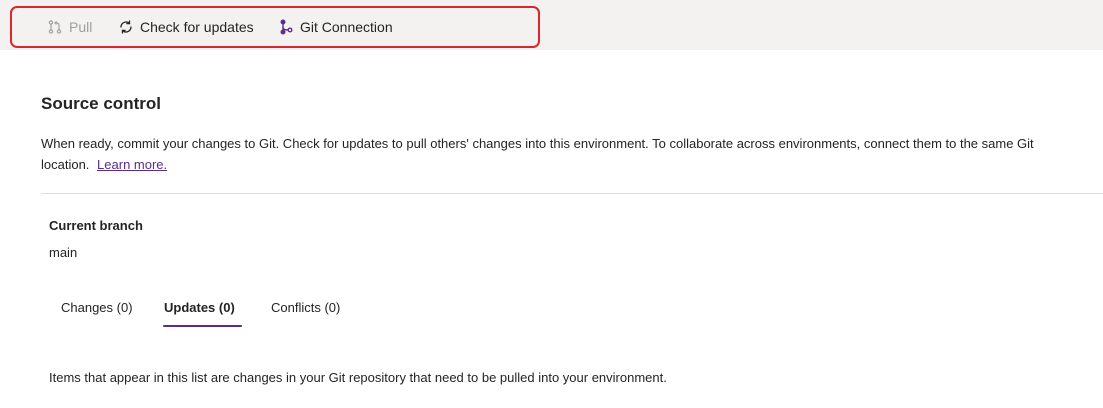 Image resolution: width=1103 pixels, height=408 pixels. I want to click on branch-icon, so click(286, 27).